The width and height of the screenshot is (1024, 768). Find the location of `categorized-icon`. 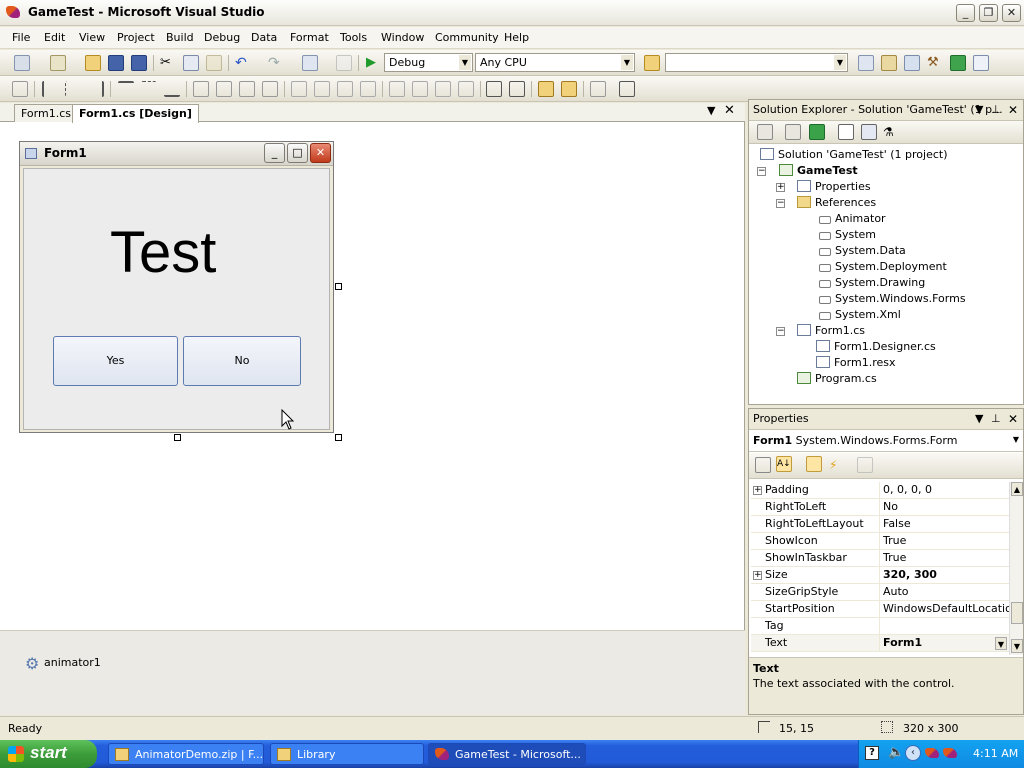

categorized-icon is located at coordinates (763, 465).